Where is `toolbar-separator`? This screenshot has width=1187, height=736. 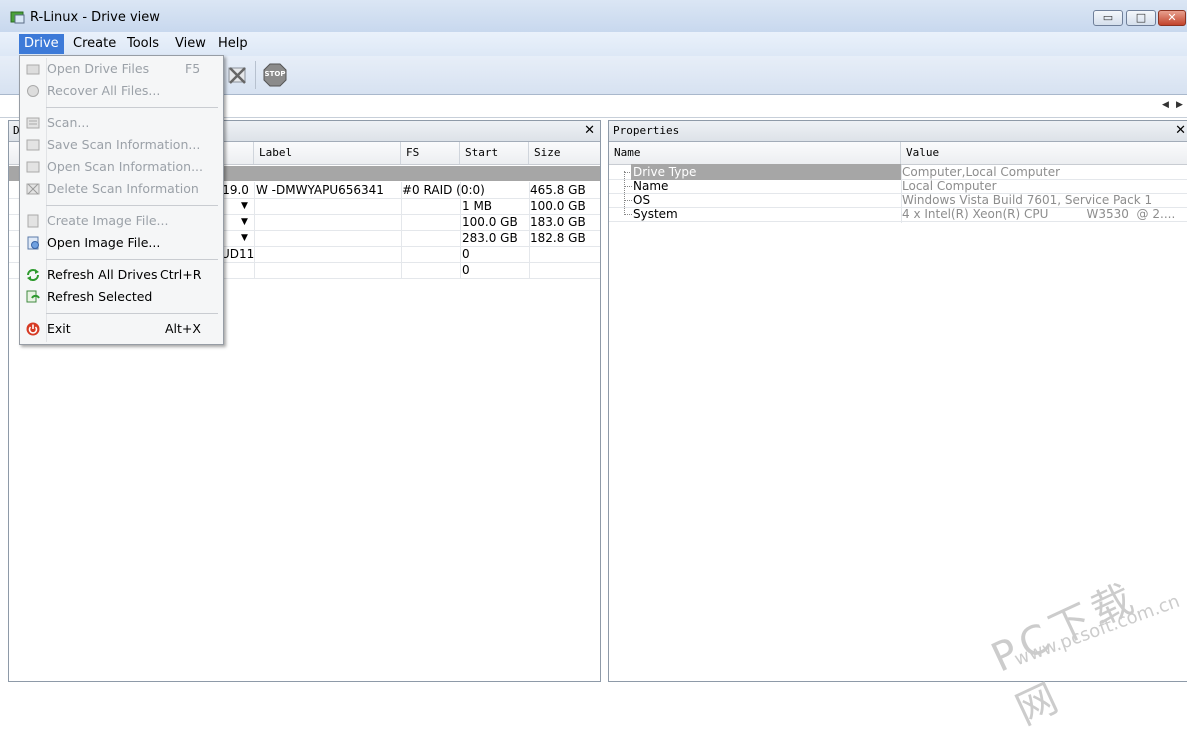
toolbar-separator is located at coordinates (255, 75).